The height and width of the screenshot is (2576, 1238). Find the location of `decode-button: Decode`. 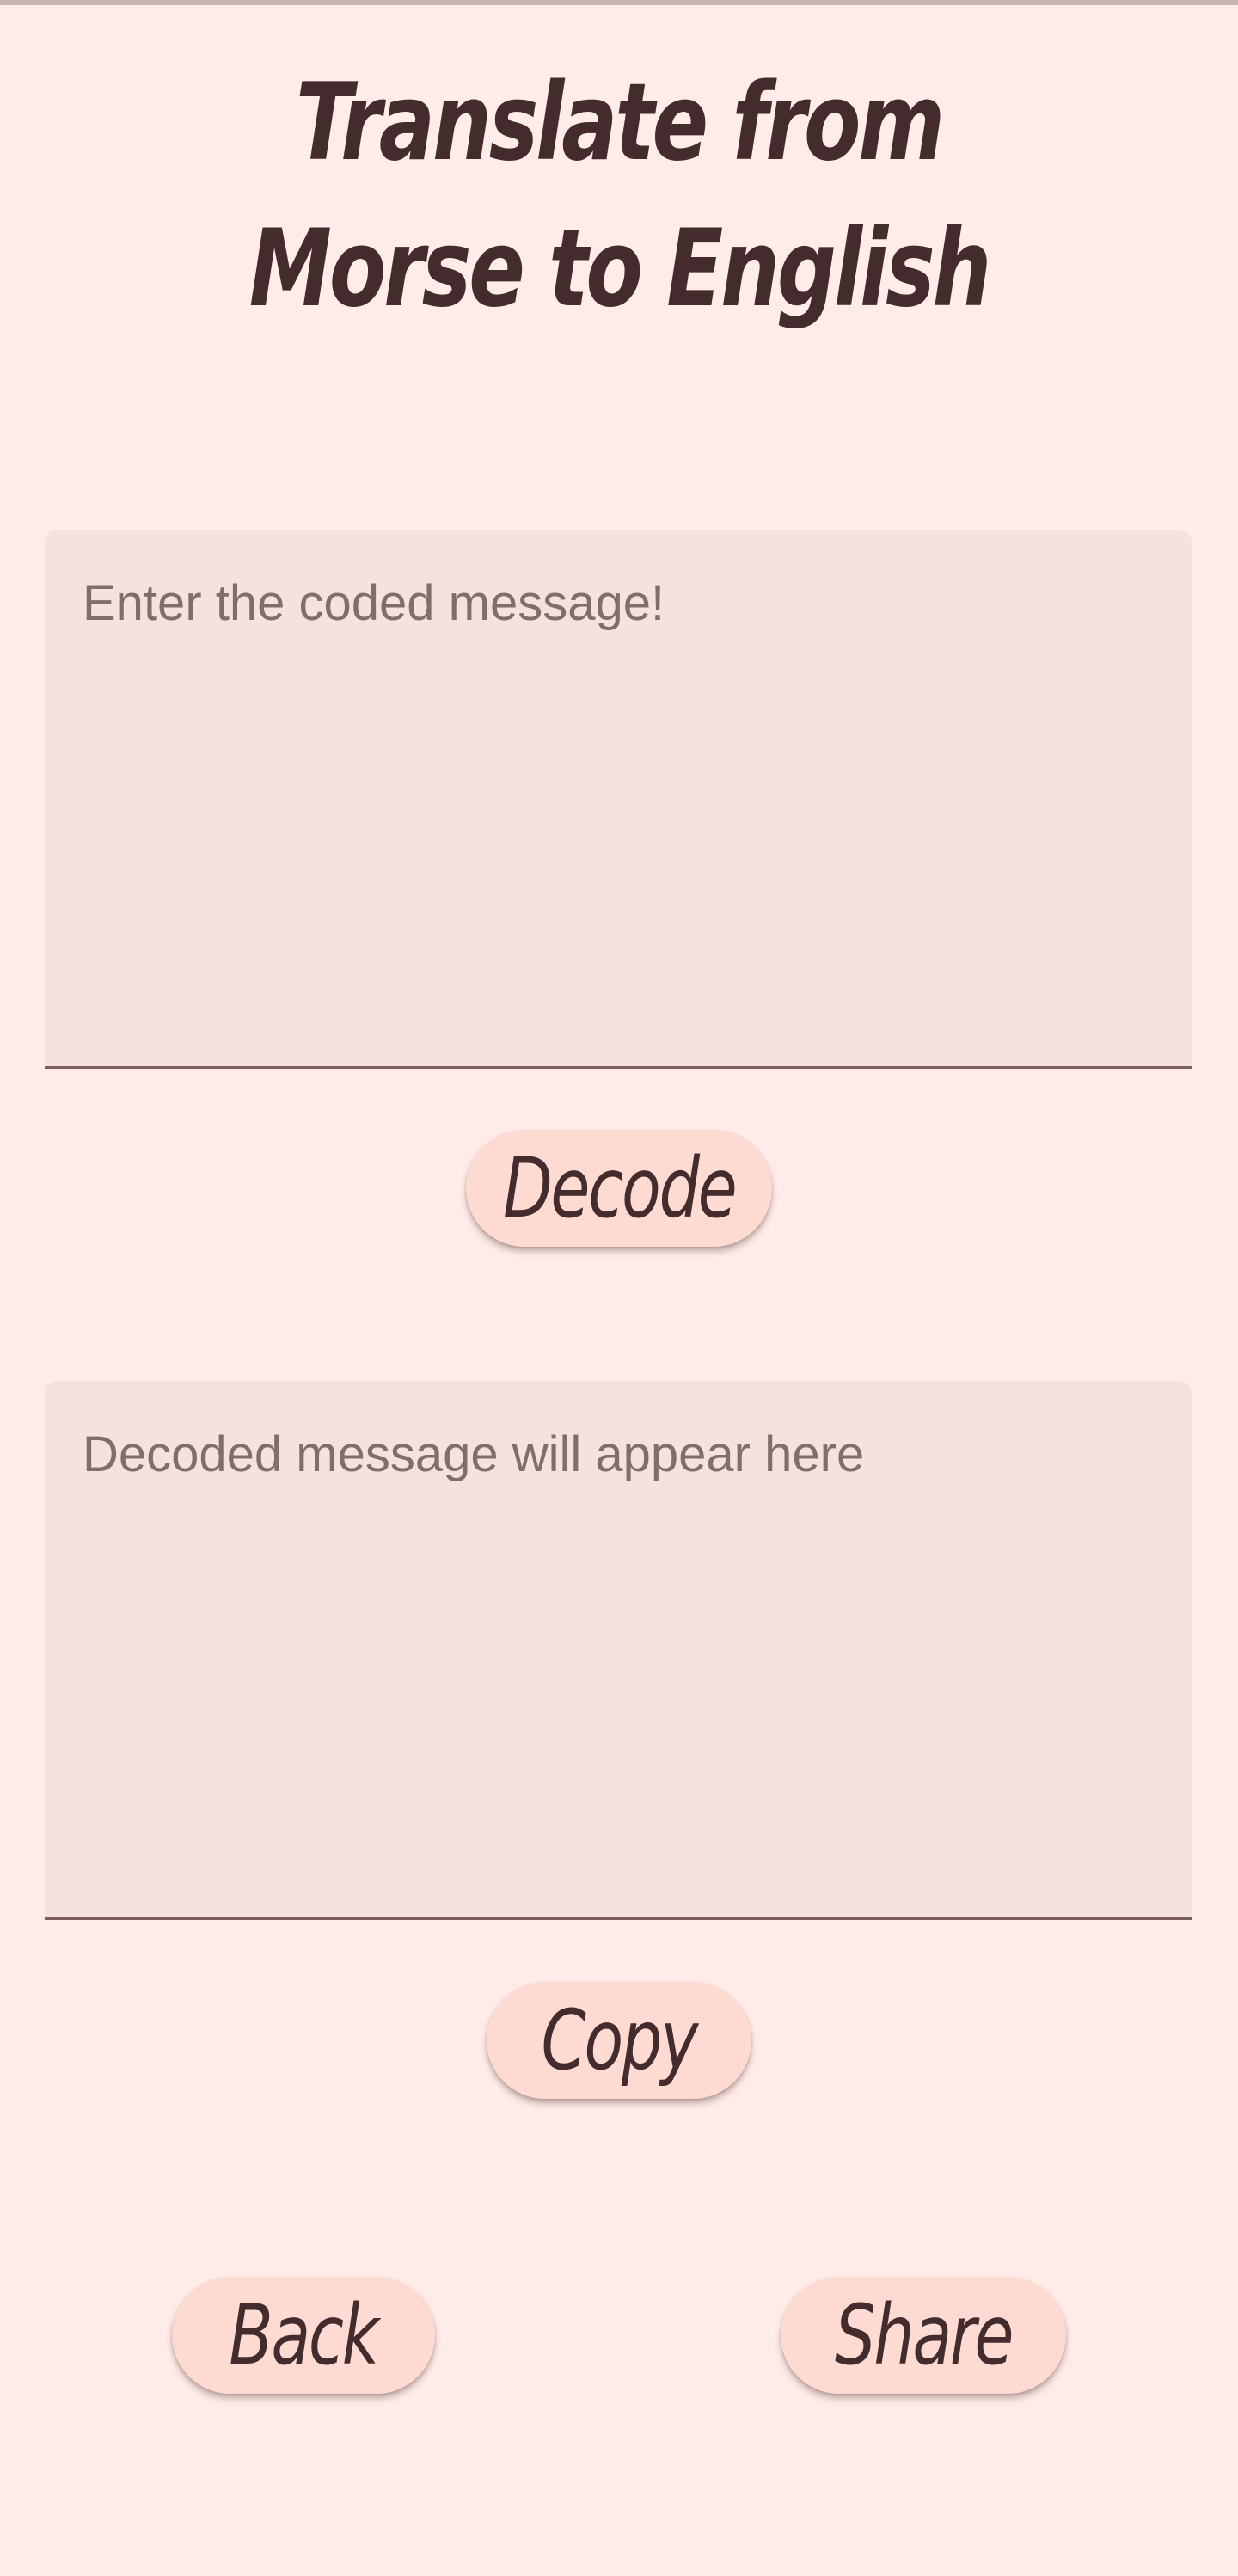

decode-button: Decode is located at coordinates (619, 1188).